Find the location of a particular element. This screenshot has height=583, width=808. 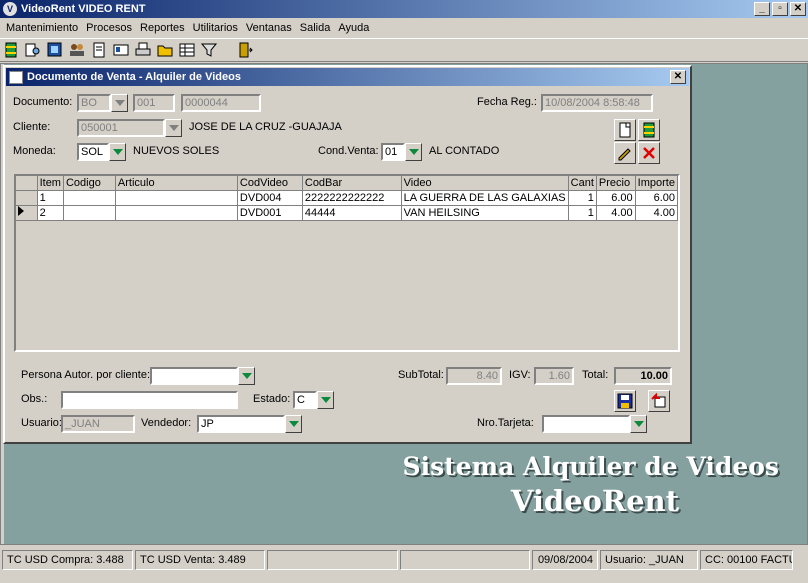

column-header-codvideo: CodVideo is located at coordinates (270, 183).